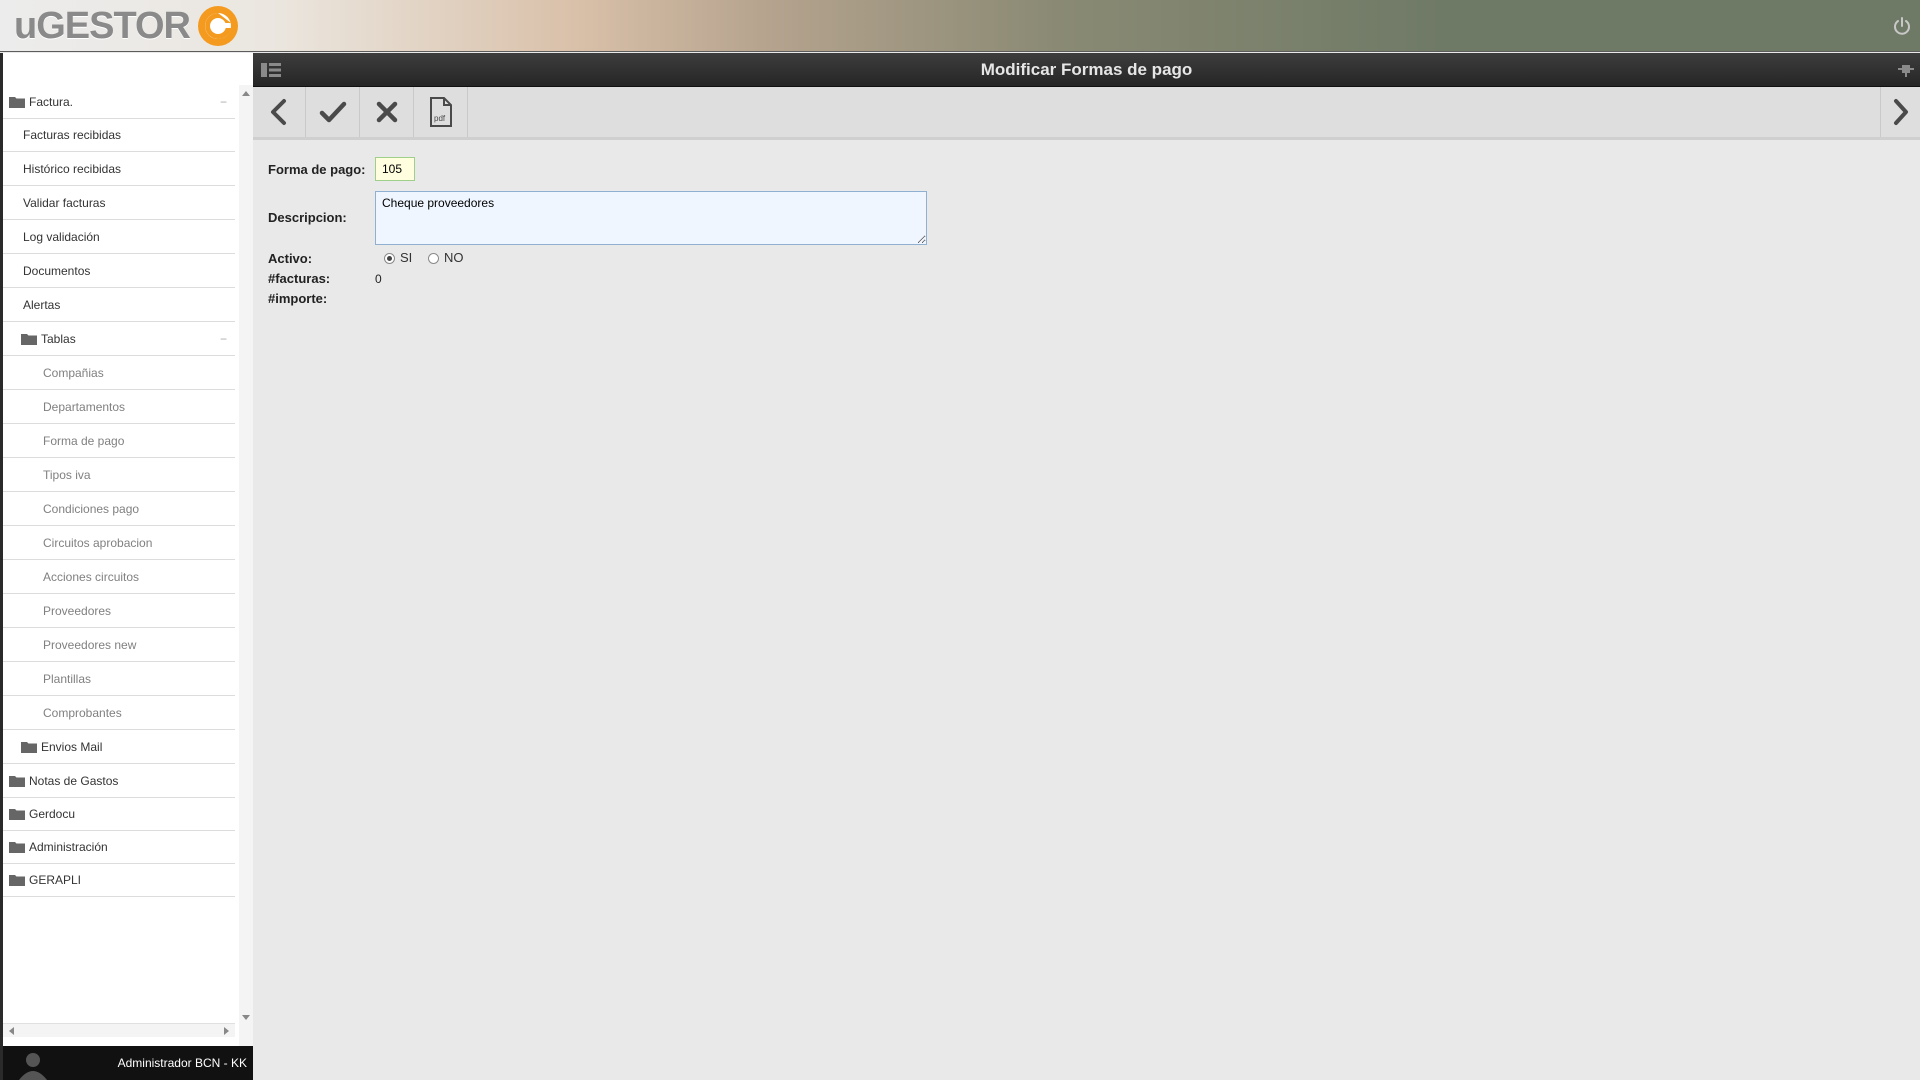 This screenshot has width=1920, height=1080. Describe the element at coordinates (307, 217) in the screenshot. I see `descripcion-label: Descripcion:` at that location.